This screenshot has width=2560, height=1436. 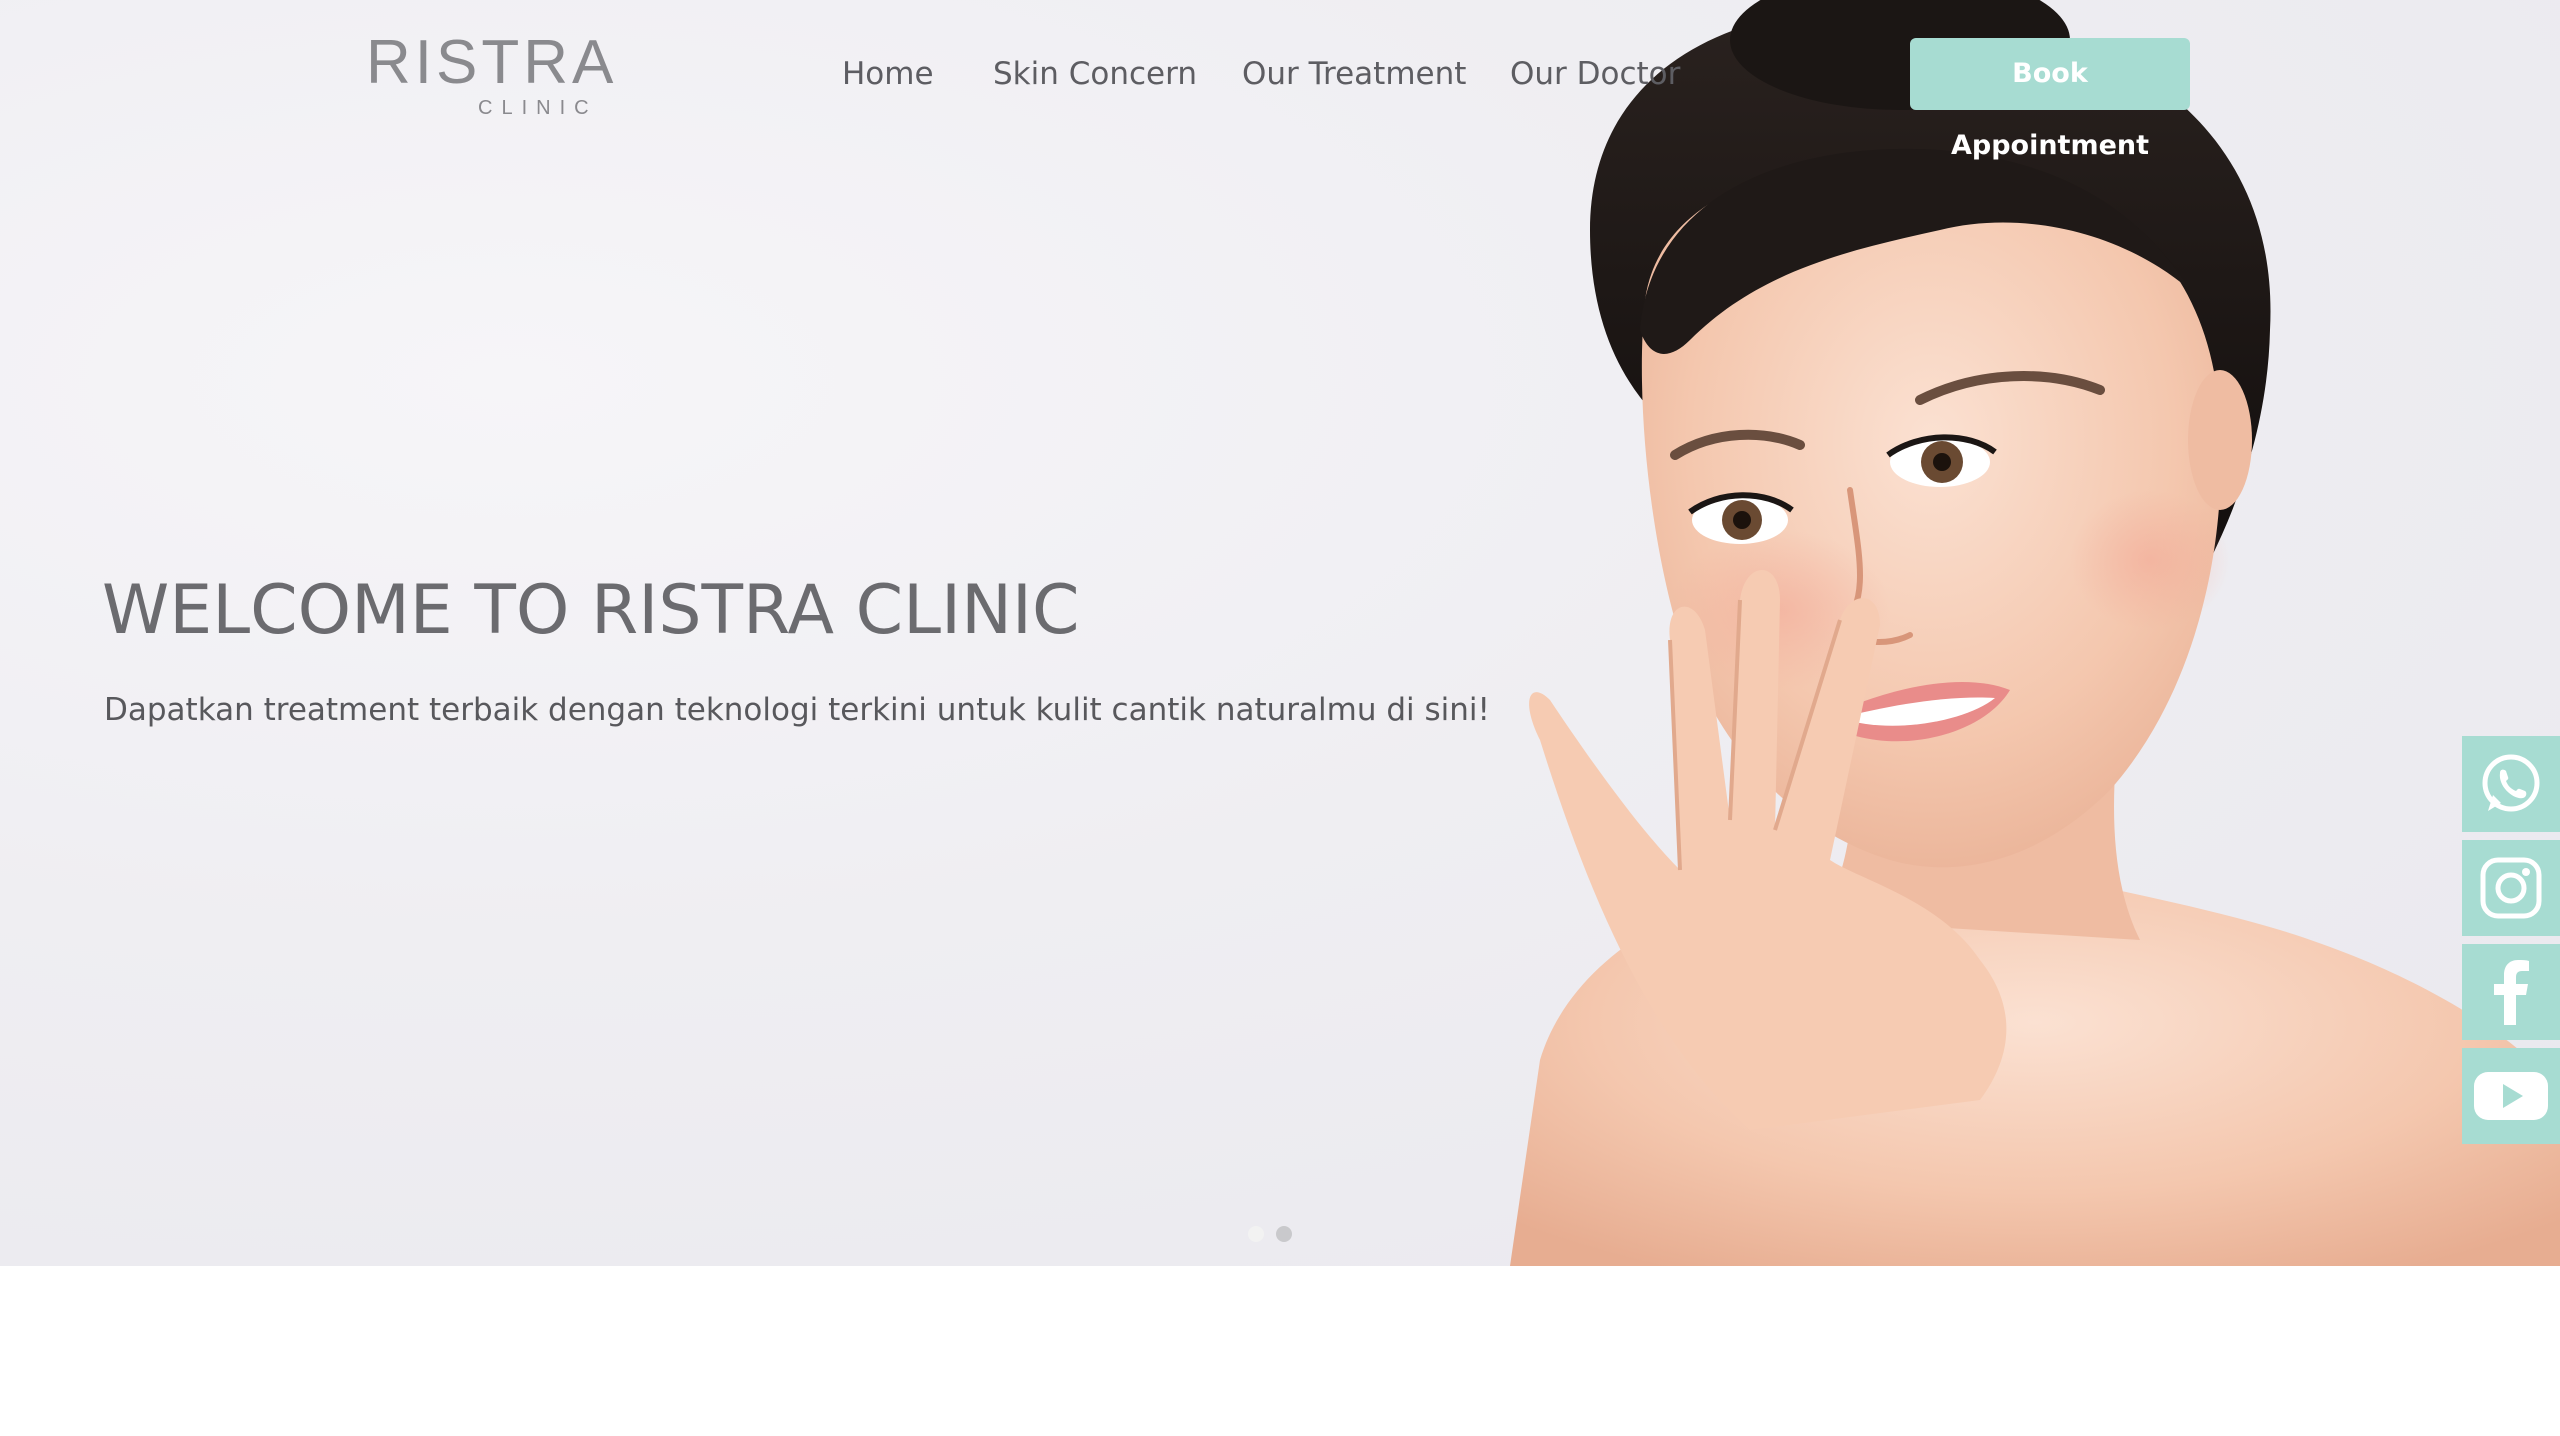 I want to click on whatsapp-icon, so click(x=2511, y=783).